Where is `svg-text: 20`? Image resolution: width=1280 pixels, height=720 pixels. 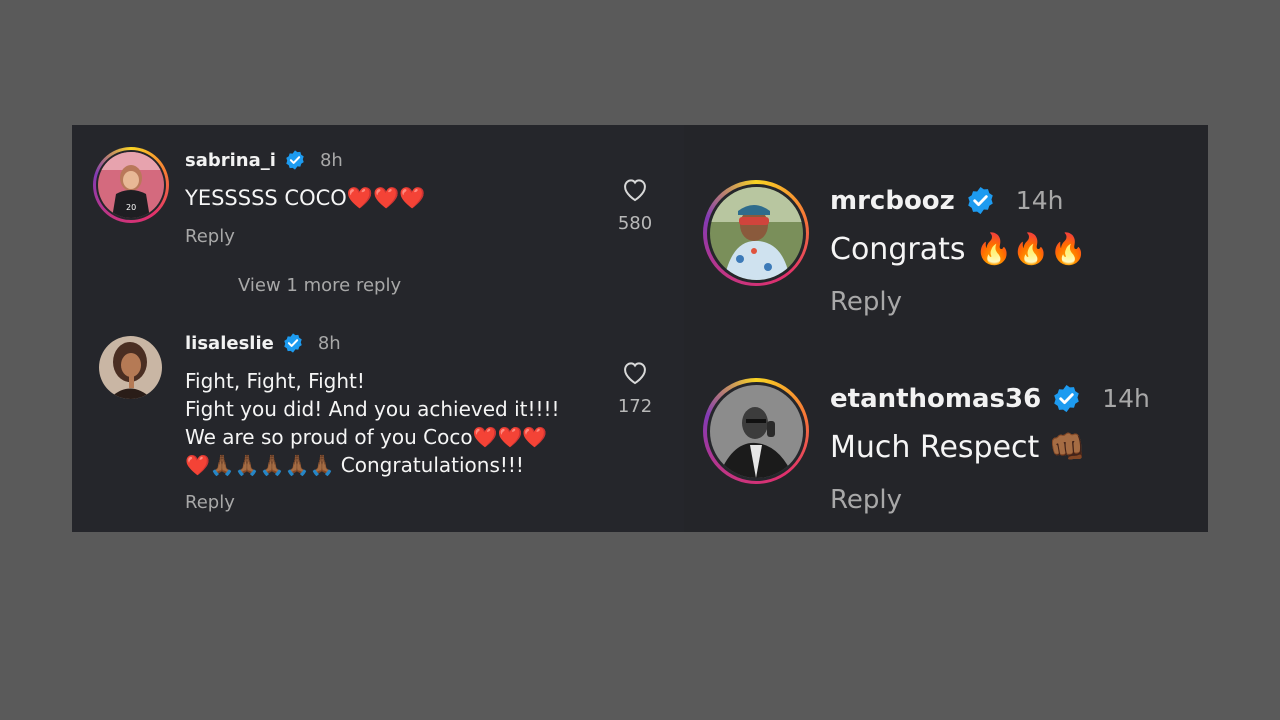 svg-text: 20 is located at coordinates (131, 207).